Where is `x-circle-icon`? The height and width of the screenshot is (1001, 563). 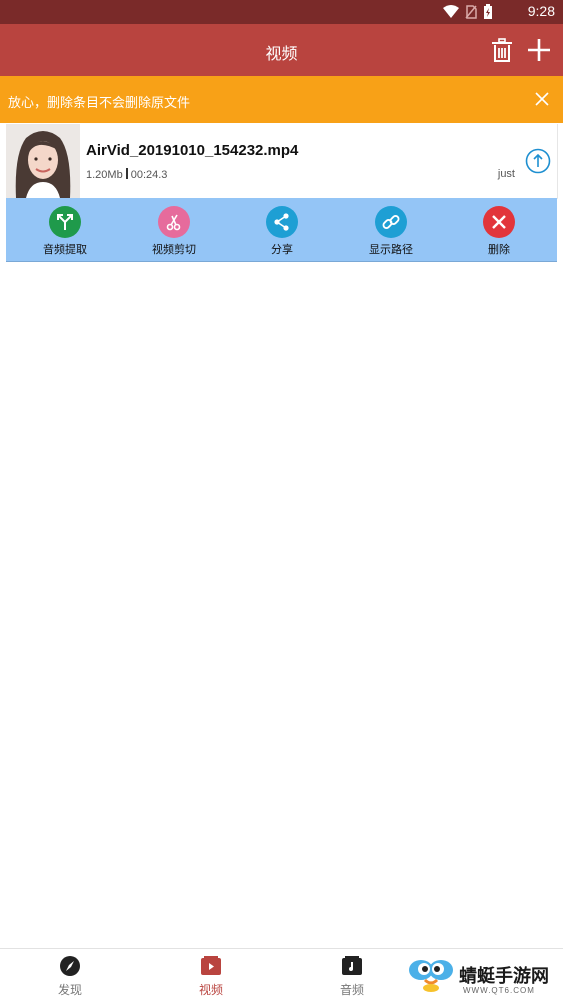 x-circle-icon is located at coordinates (499, 222).